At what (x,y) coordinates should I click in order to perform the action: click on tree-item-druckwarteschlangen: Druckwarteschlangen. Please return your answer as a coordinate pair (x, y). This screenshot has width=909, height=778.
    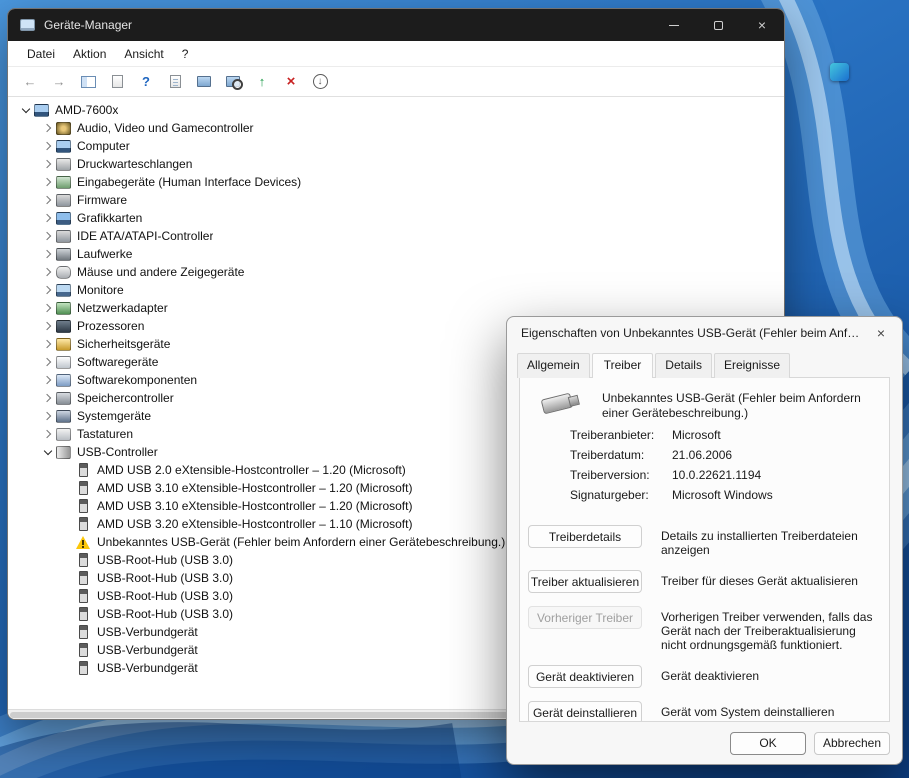
    Looking at the image, I should click on (396, 164).